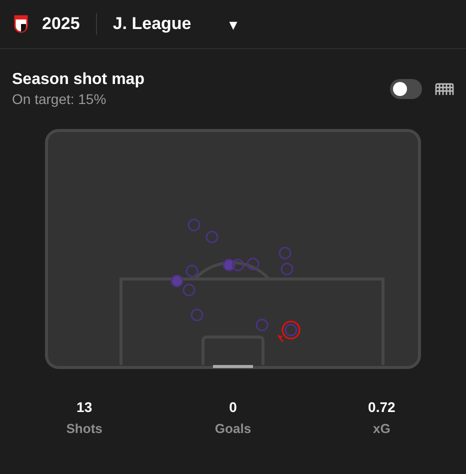 The width and height of the screenshot is (466, 474). I want to click on stat-label: Goals, so click(233, 428).